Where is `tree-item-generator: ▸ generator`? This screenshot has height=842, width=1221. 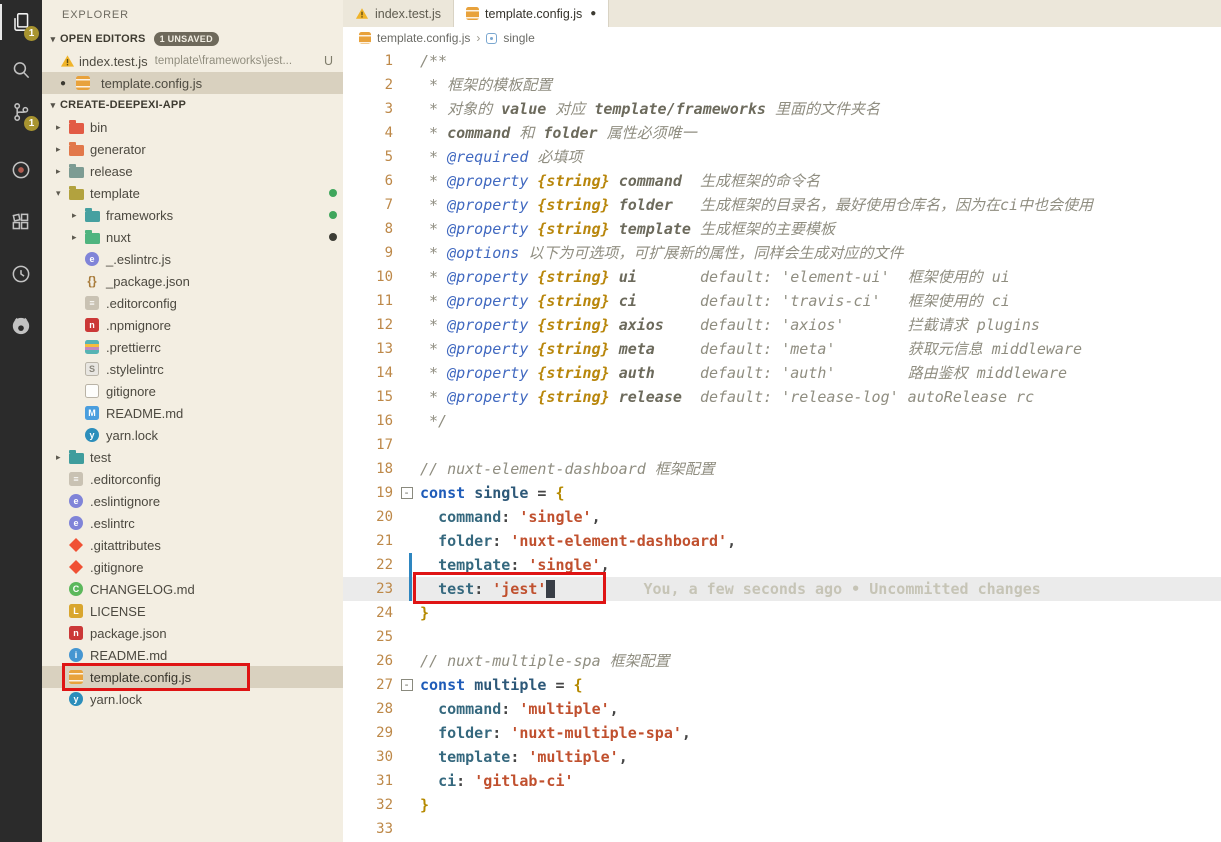
tree-item-generator: ▸ generator is located at coordinates (192, 149).